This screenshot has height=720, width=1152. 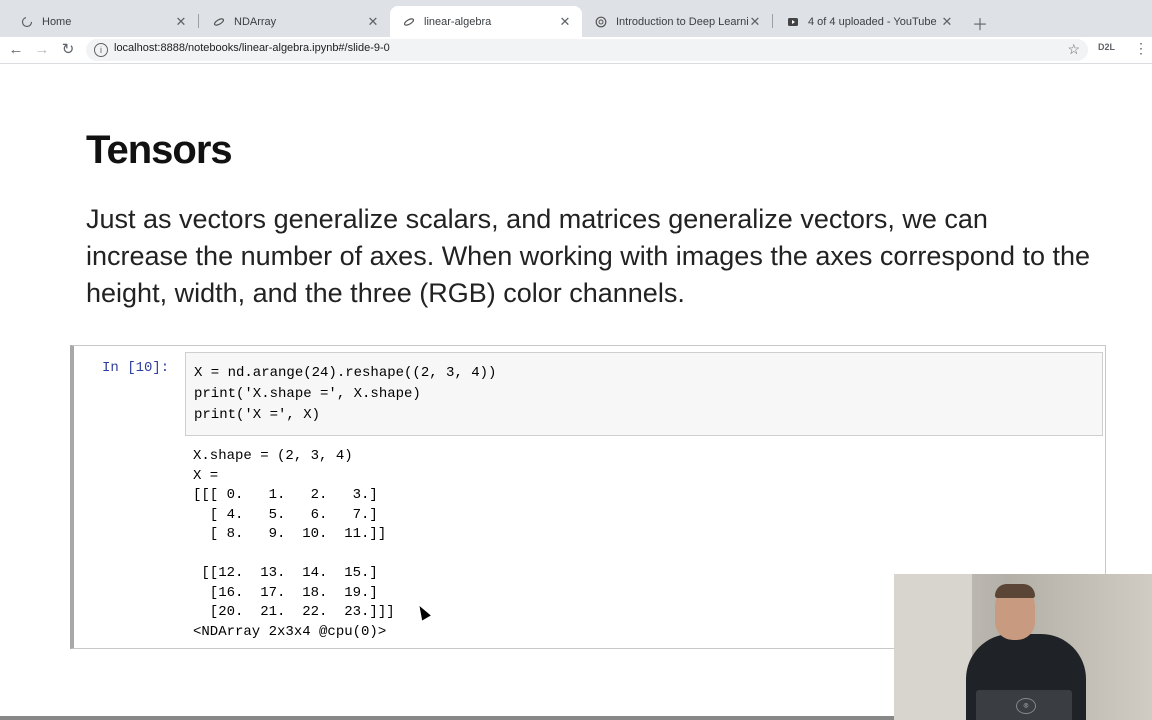 What do you see at coordinates (290, 534) in the screenshot?
I see `output-line: [ 8. 9. 10. 11.]]` at bounding box center [290, 534].